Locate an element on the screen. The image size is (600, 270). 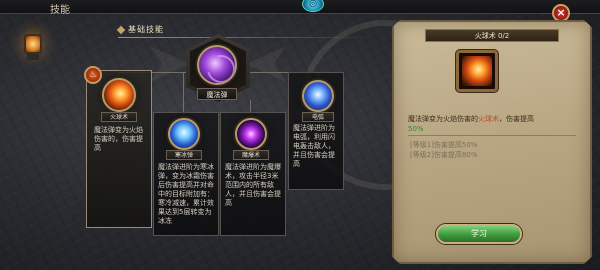
detail-title: 火球术 0/2 is located at coordinates (492, 35).